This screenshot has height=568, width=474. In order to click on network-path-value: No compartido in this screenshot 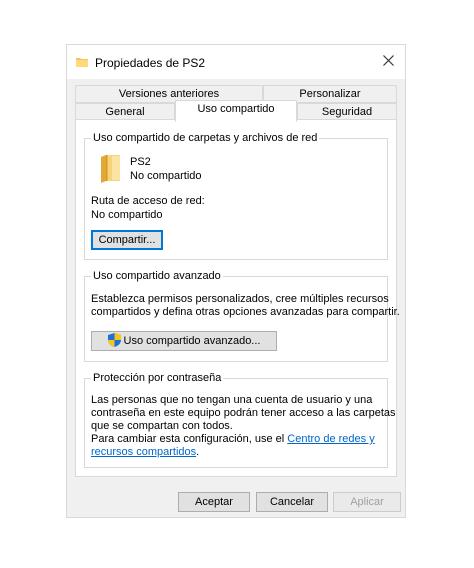, I will do `click(127, 215)`.